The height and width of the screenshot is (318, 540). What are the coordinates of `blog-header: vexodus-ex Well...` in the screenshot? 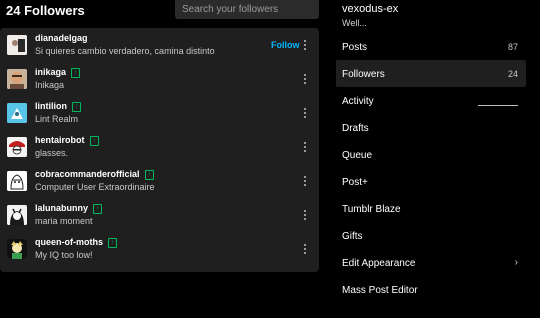 It's located at (370, 15).